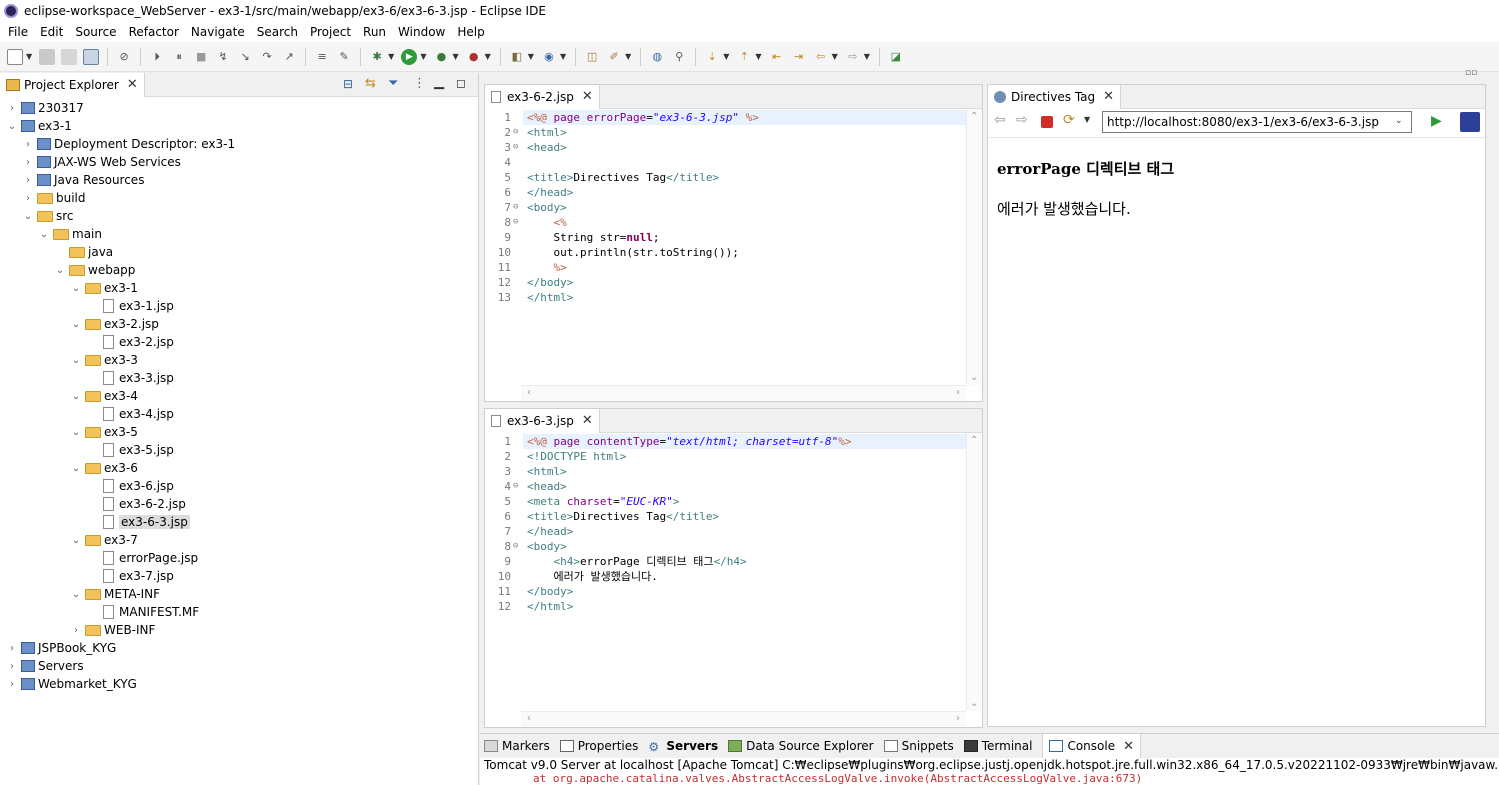 Image resolution: width=1499 pixels, height=785 pixels. Describe the element at coordinates (239, 180) in the screenshot. I see `tree-item: › Java Resources` at that location.